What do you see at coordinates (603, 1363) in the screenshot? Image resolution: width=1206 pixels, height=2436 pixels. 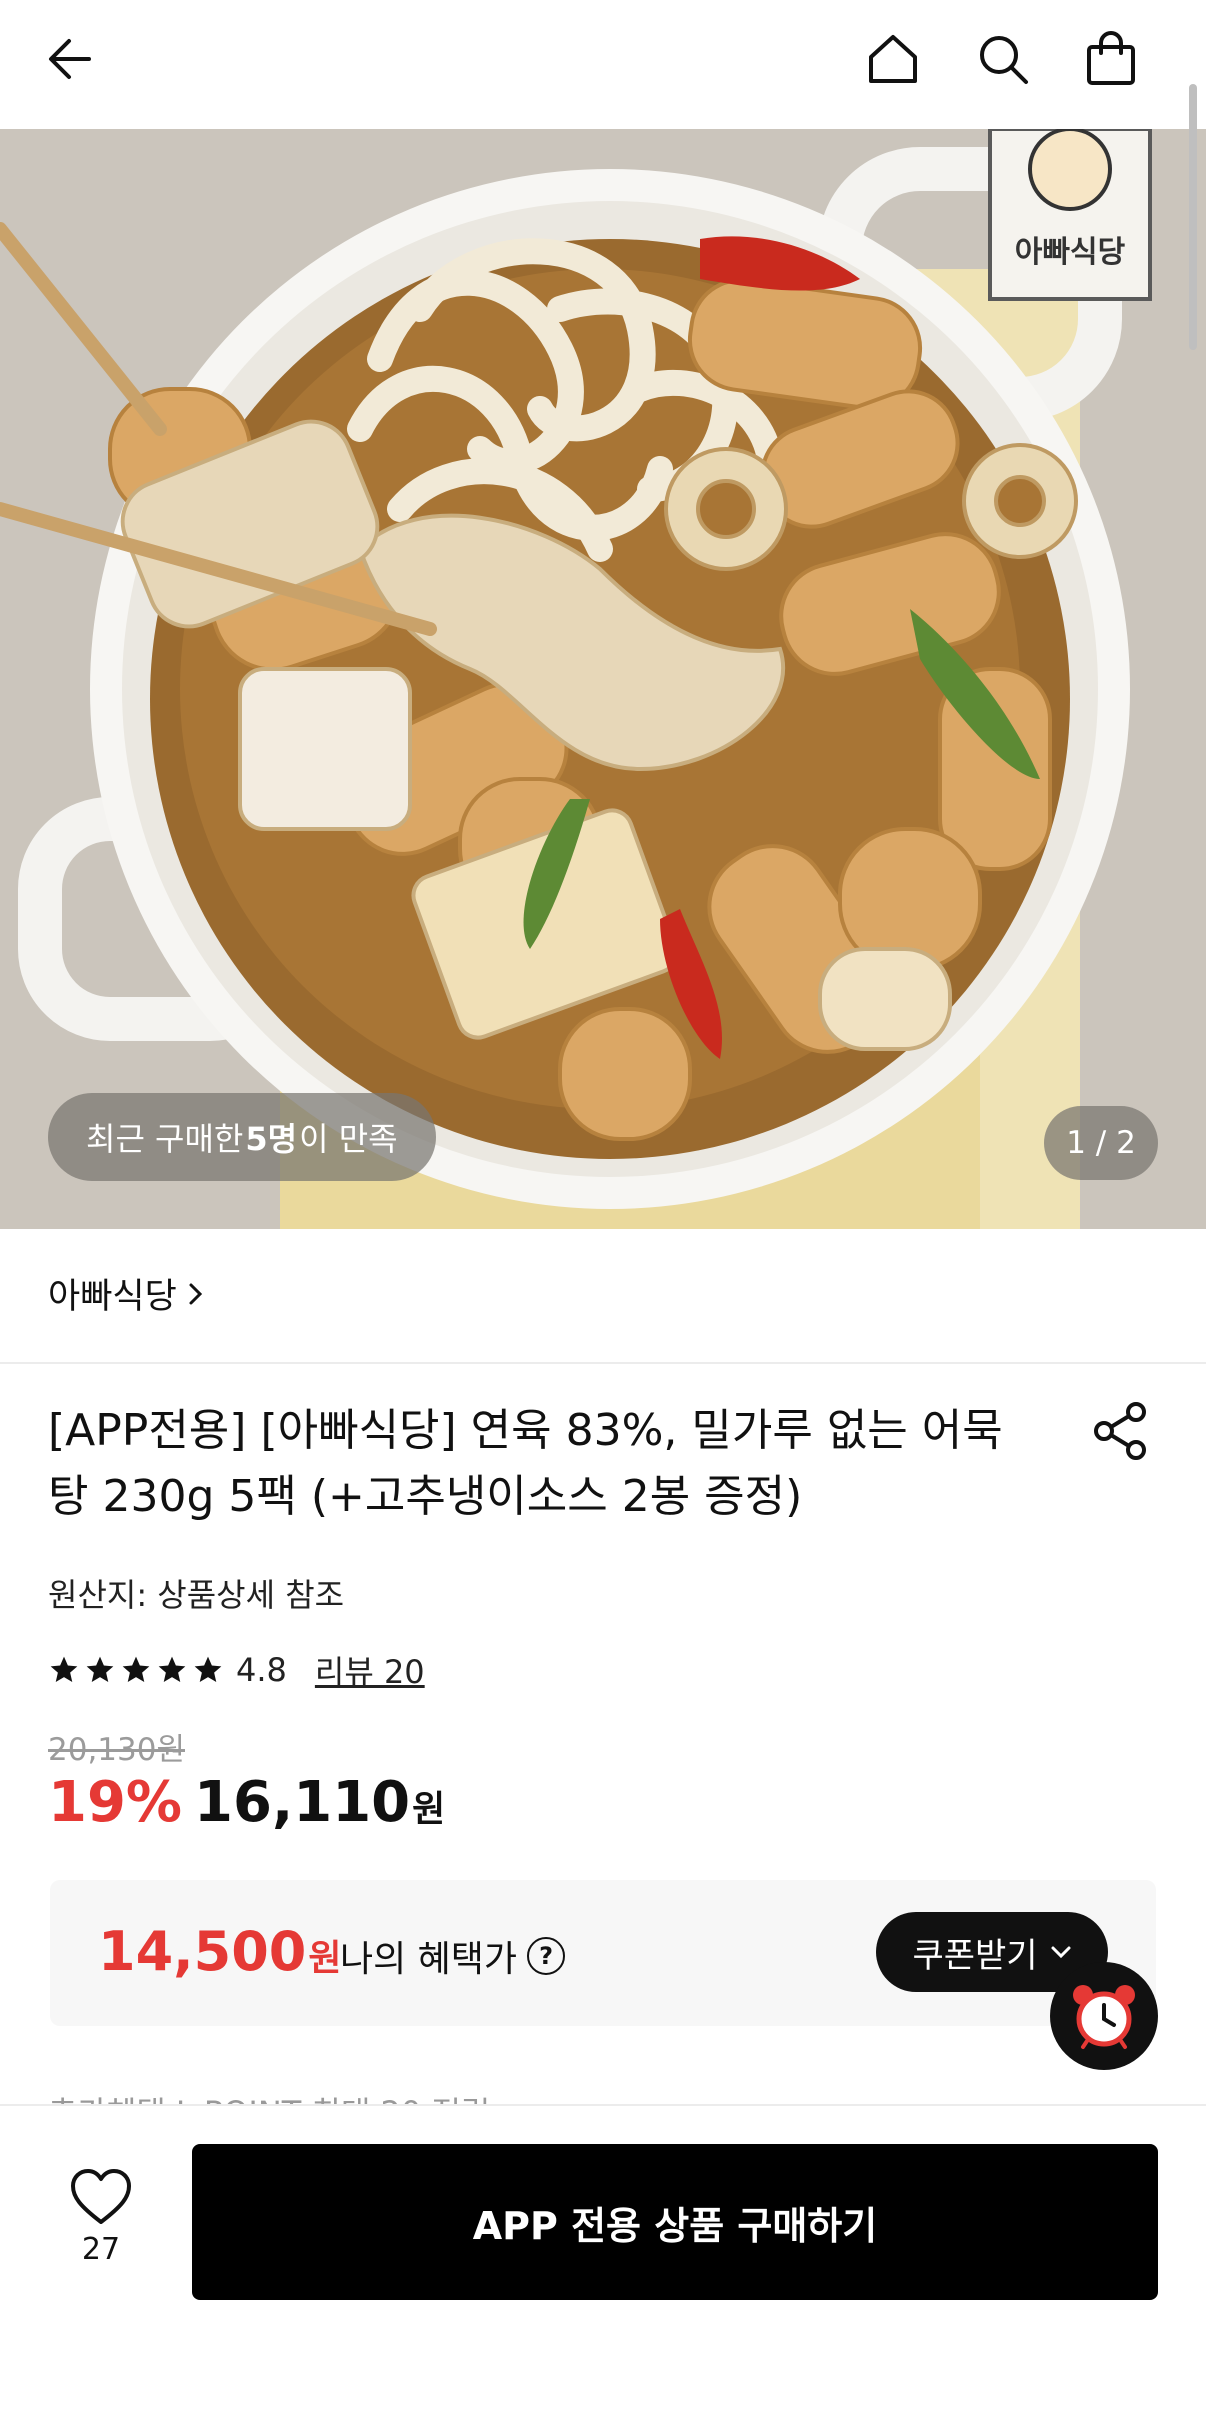 I see `section-divider` at bounding box center [603, 1363].